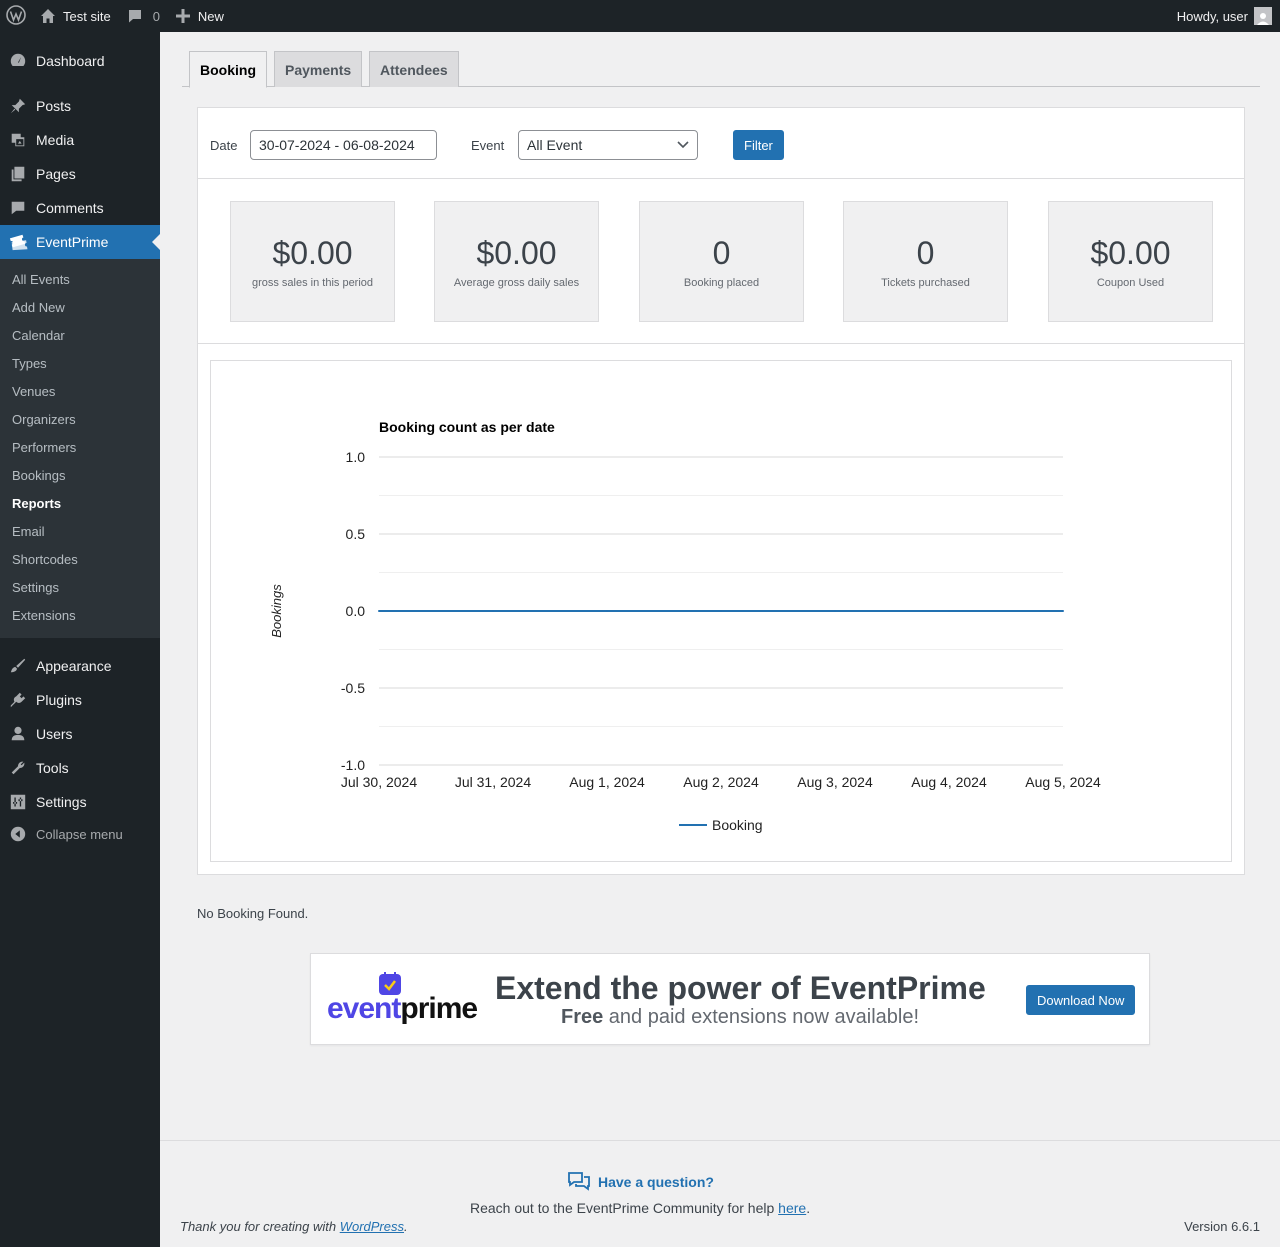  I want to click on sidebar-item-label: Dashboard, so click(70, 61).